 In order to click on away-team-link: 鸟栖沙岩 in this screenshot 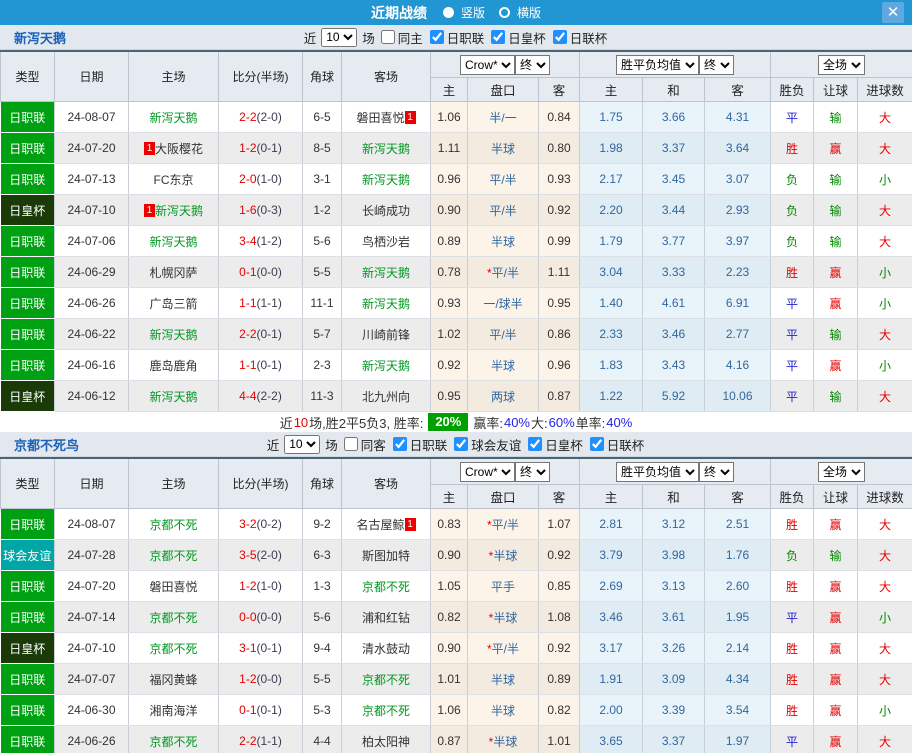, I will do `click(386, 242)`.